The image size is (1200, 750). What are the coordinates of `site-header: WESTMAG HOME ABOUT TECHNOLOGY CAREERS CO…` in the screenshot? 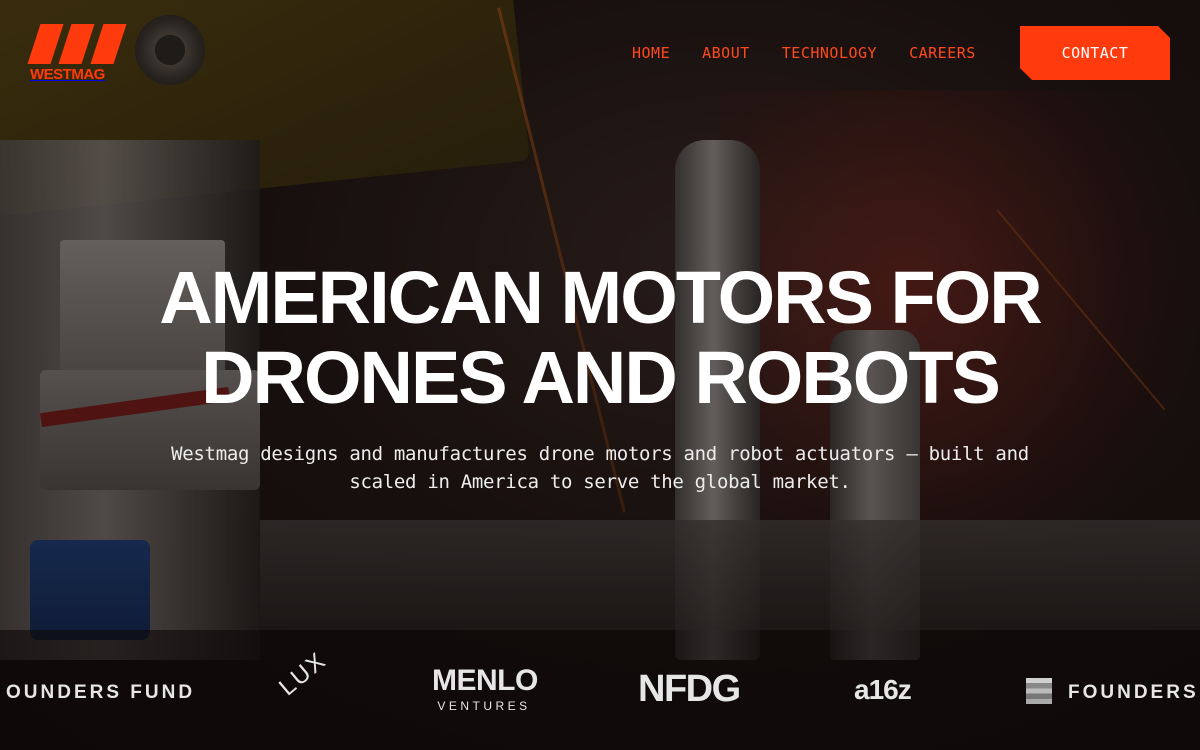 It's located at (600, 53).